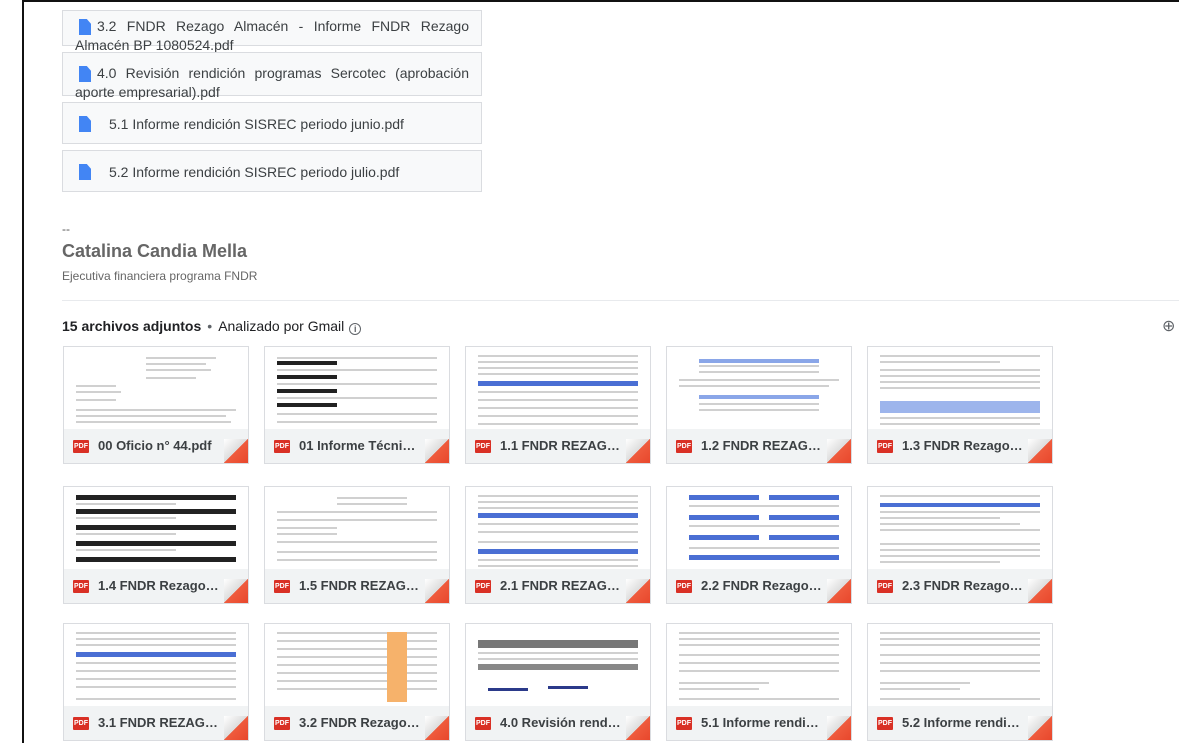  What do you see at coordinates (762, 585) in the screenshot?
I see `attachment-name: 2.2 FNDR Rezago.pdf` at bounding box center [762, 585].